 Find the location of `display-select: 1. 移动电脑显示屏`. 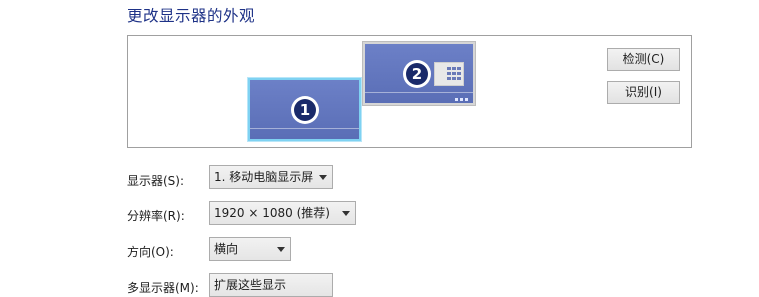

display-select: 1. 移动电脑显示屏 is located at coordinates (271, 177).